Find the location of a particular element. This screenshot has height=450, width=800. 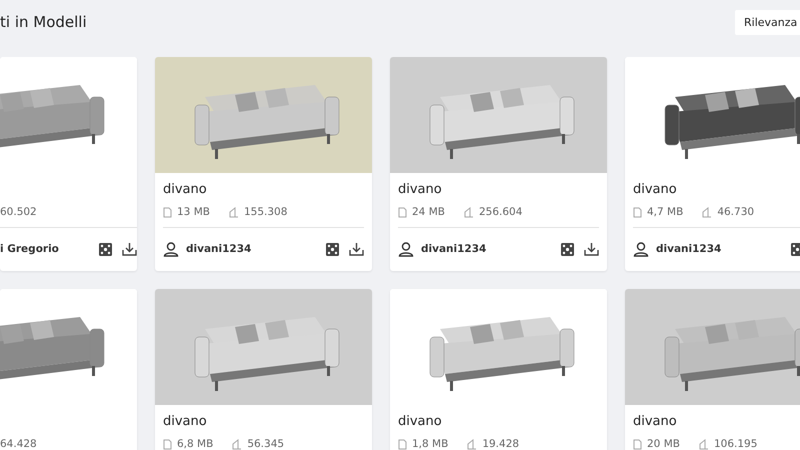

polygon-count: 56.345 is located at coordinates (265, 444).